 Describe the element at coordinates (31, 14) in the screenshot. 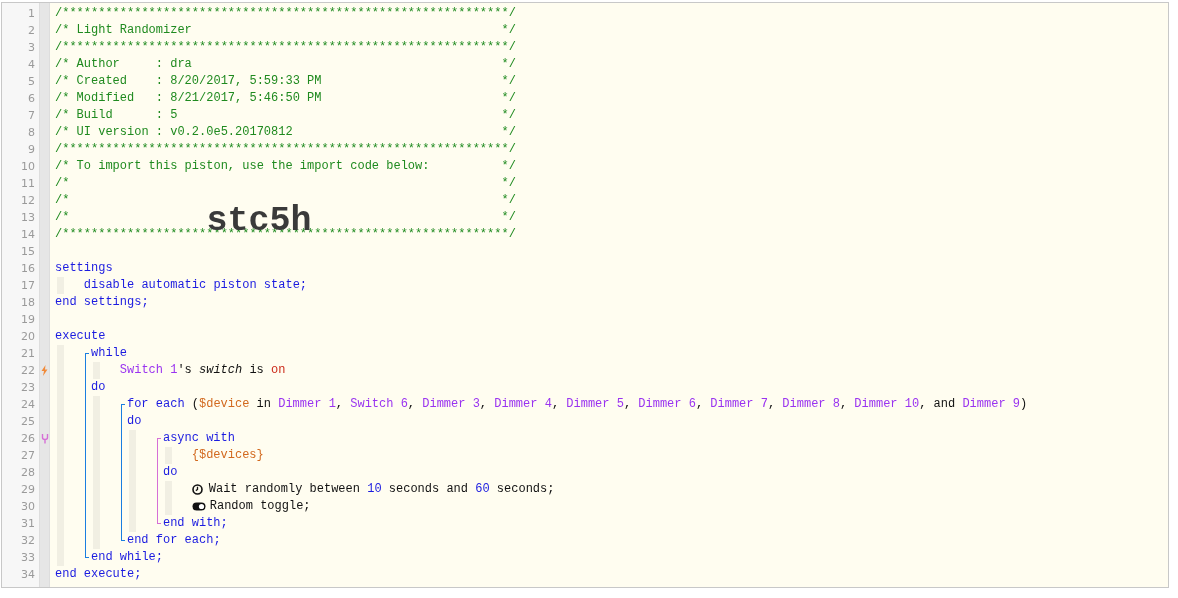

I see `line-number: 1` at that location.